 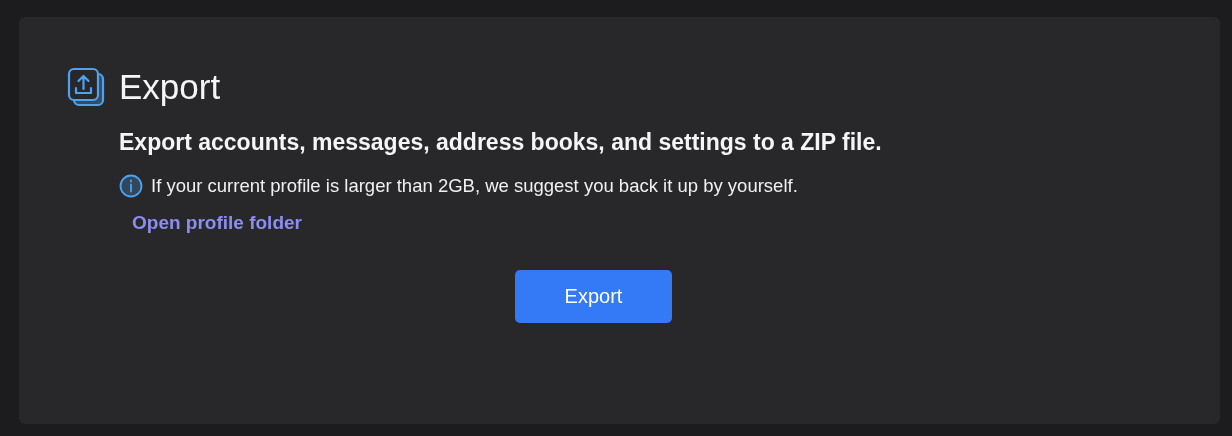 What do you see at coordinates (170, 87) in the screenshot?
I see `page-title: Export` at bounding box center [170, 87].